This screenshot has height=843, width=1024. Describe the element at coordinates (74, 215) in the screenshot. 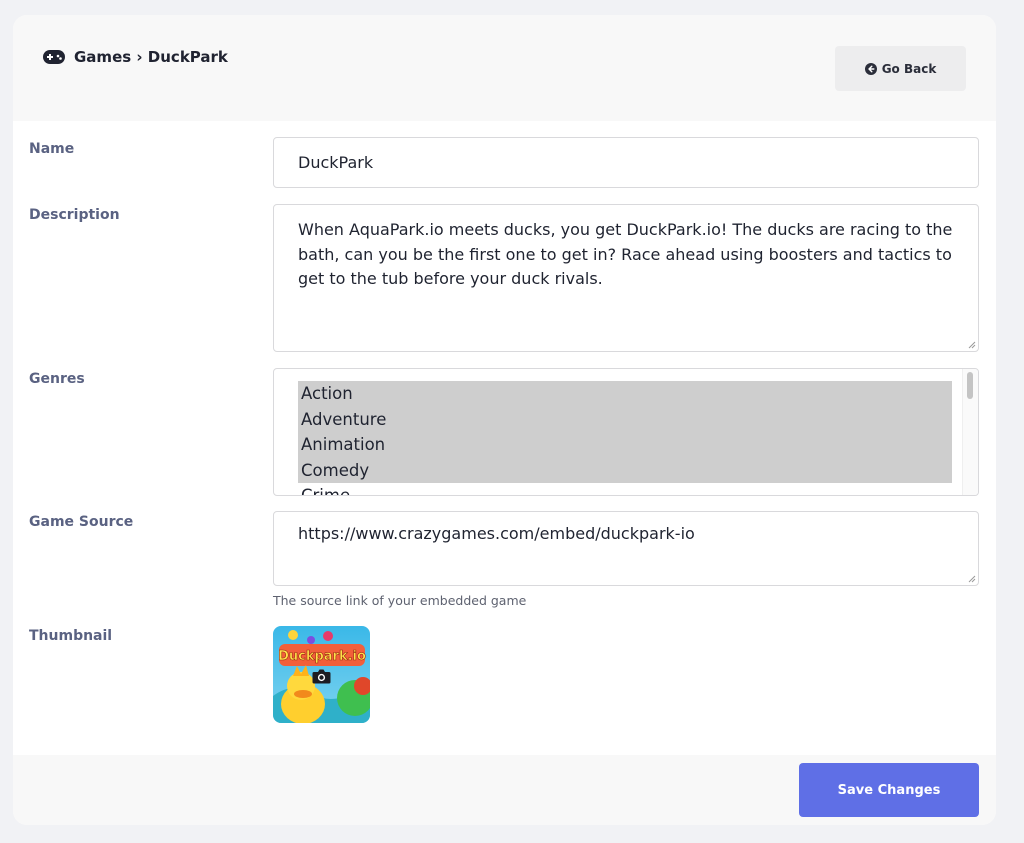

I see `description-label: Description` at that location.